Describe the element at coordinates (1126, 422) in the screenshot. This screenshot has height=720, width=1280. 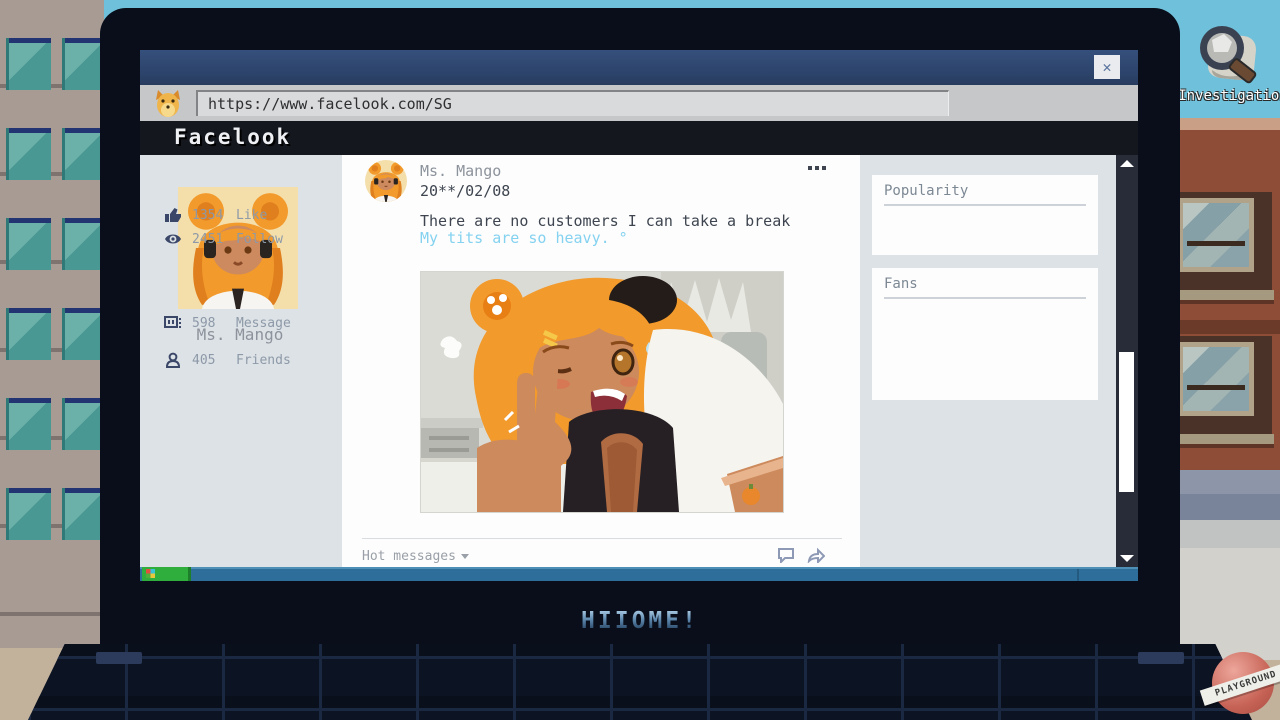
I see `scrollbar-thumb` at that location.